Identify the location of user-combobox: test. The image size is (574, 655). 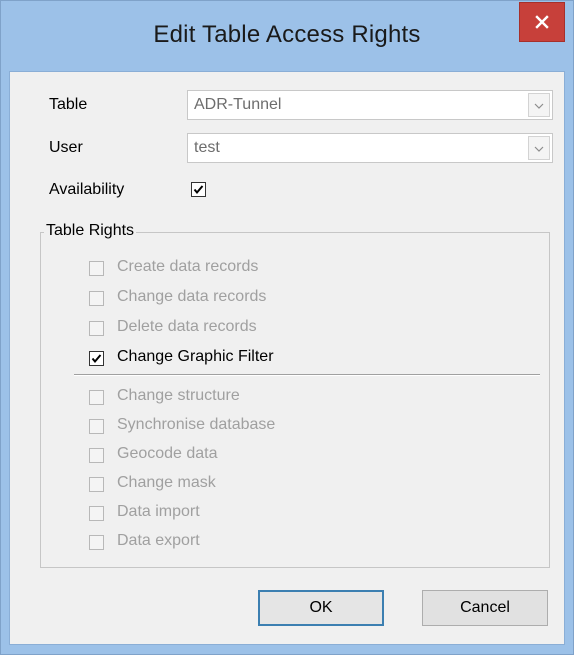
(370, 148).